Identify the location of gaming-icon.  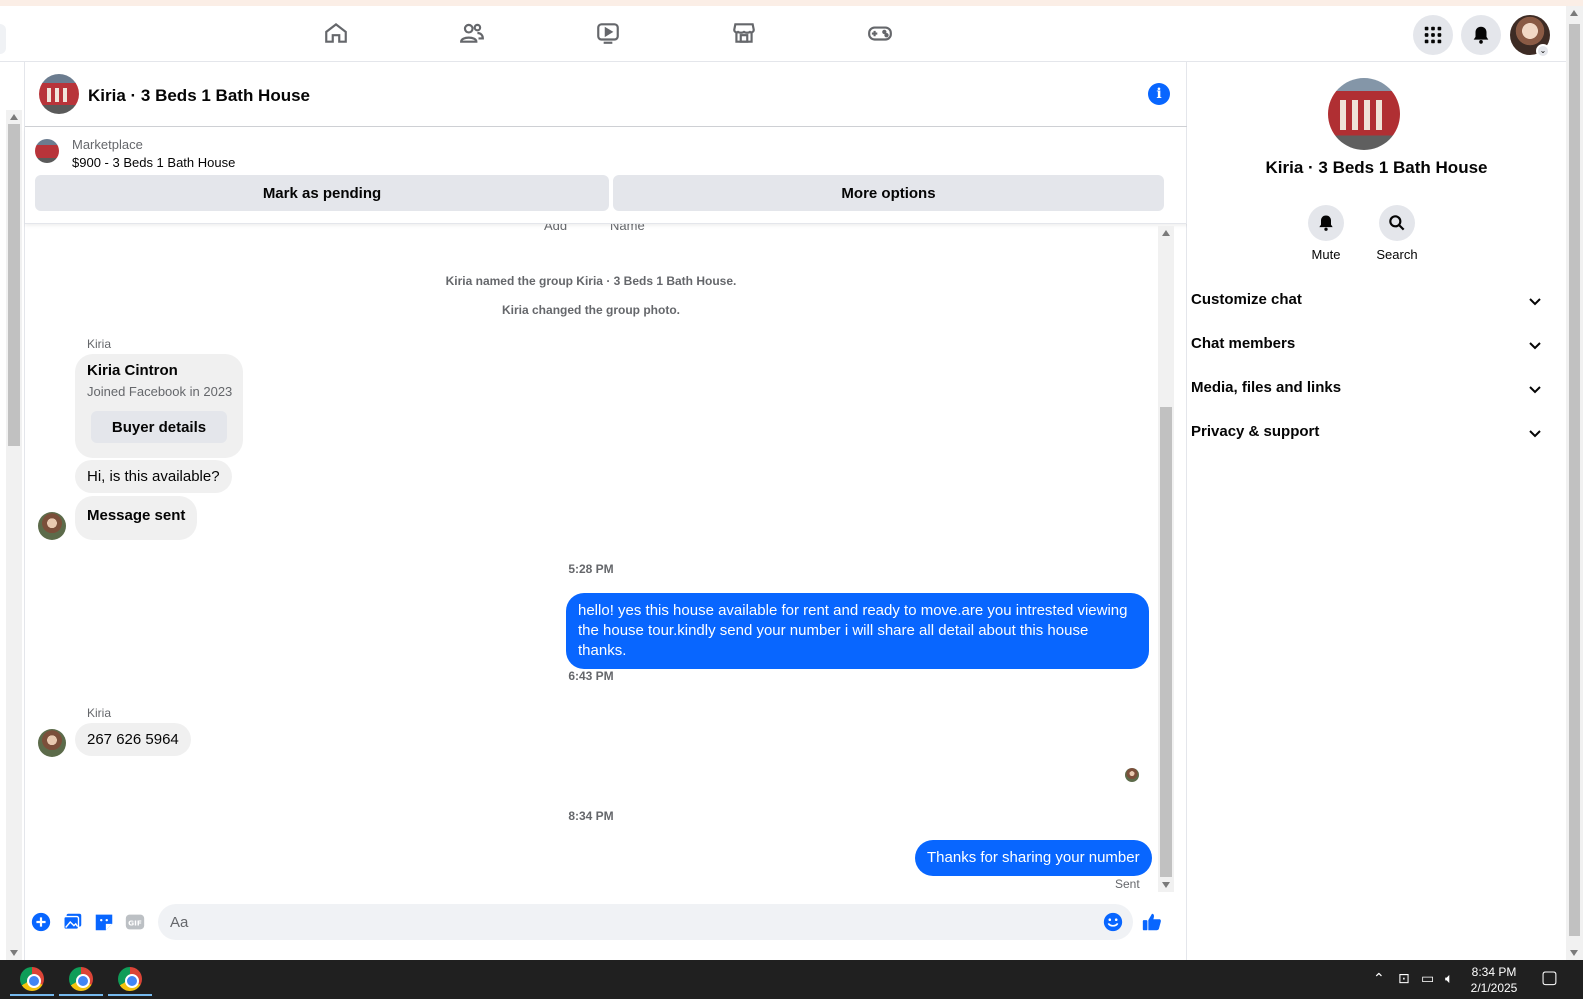
(880, 33).